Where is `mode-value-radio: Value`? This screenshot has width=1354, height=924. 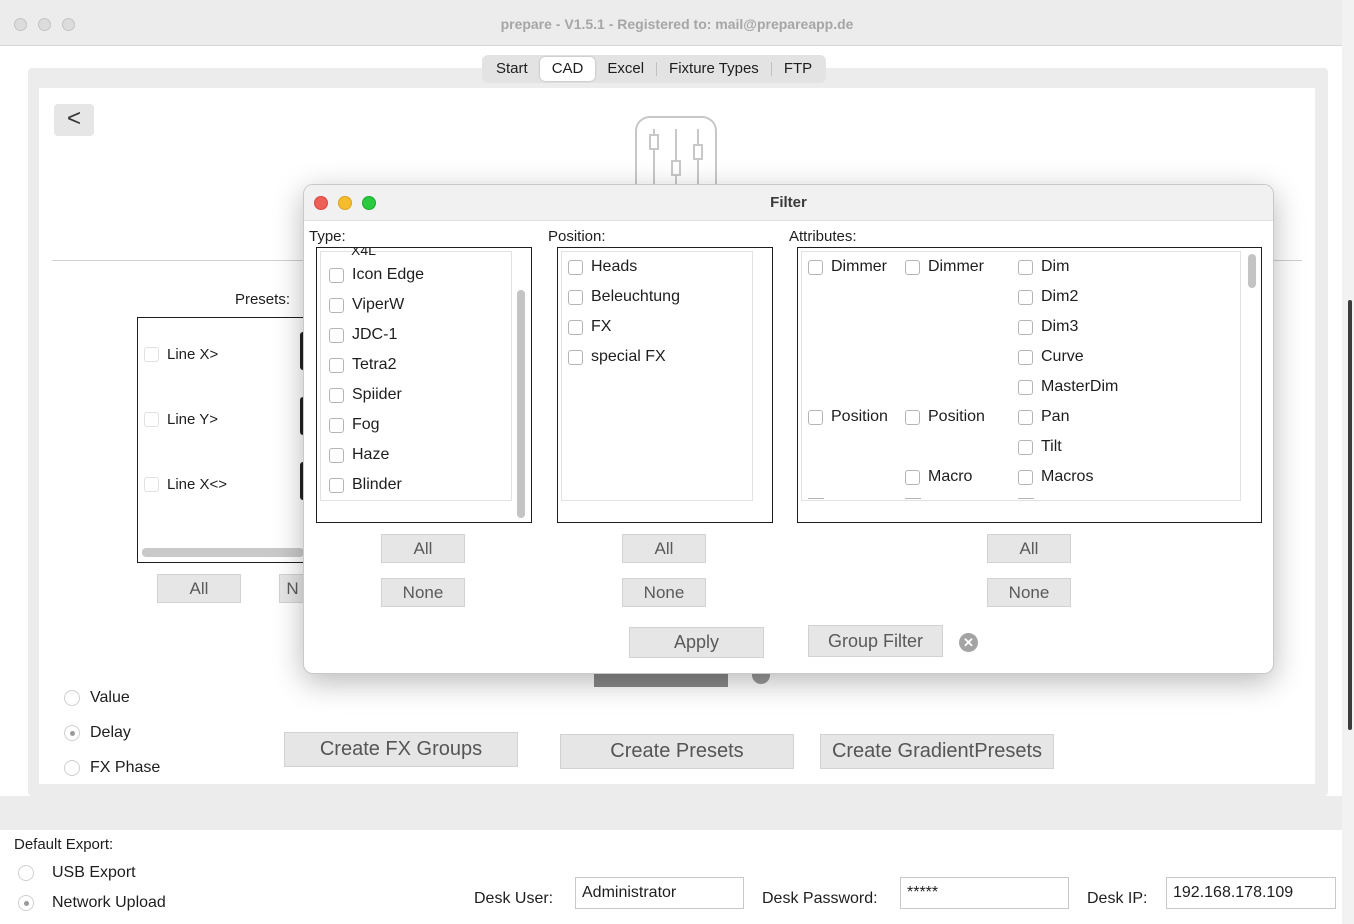
mode-value-radio: Value is located at coordinates (97, 698).